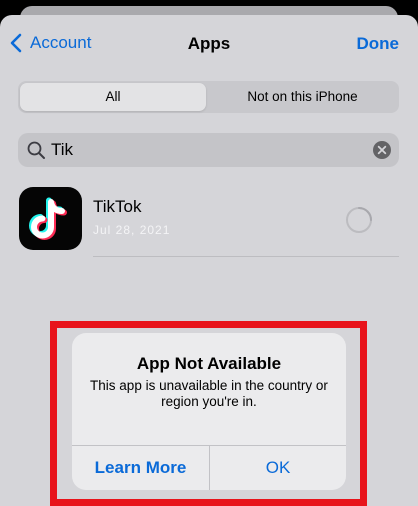 The width and height of the screenshot is (418, 506). I want to click on app-purchase-date: Jul 28, 2021, so click(132, 230).